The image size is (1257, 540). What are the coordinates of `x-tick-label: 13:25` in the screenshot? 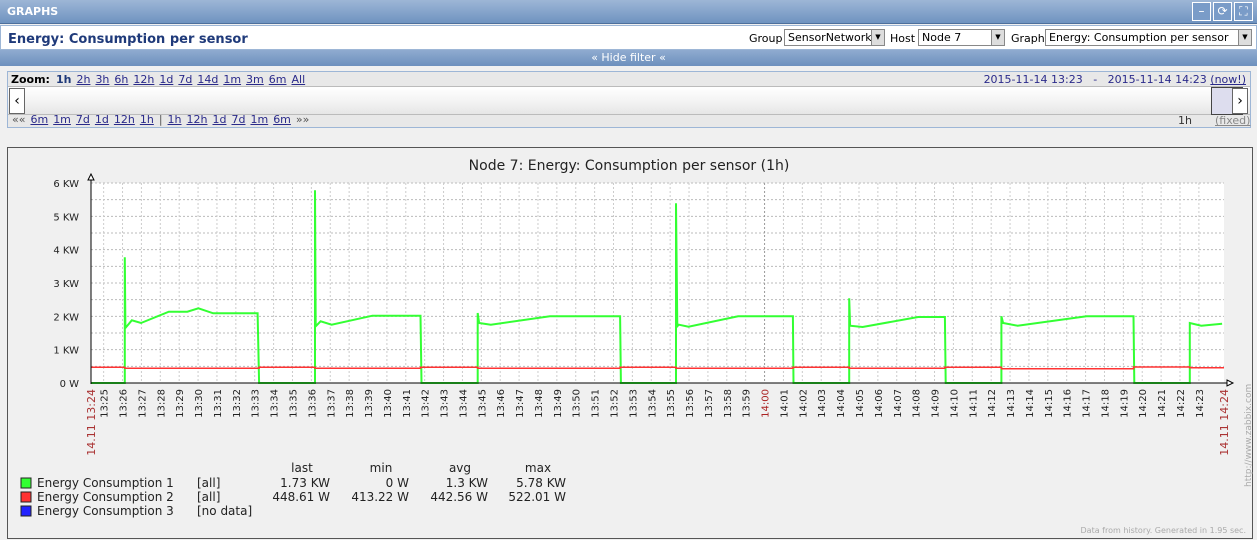 It's located at (105, 403).